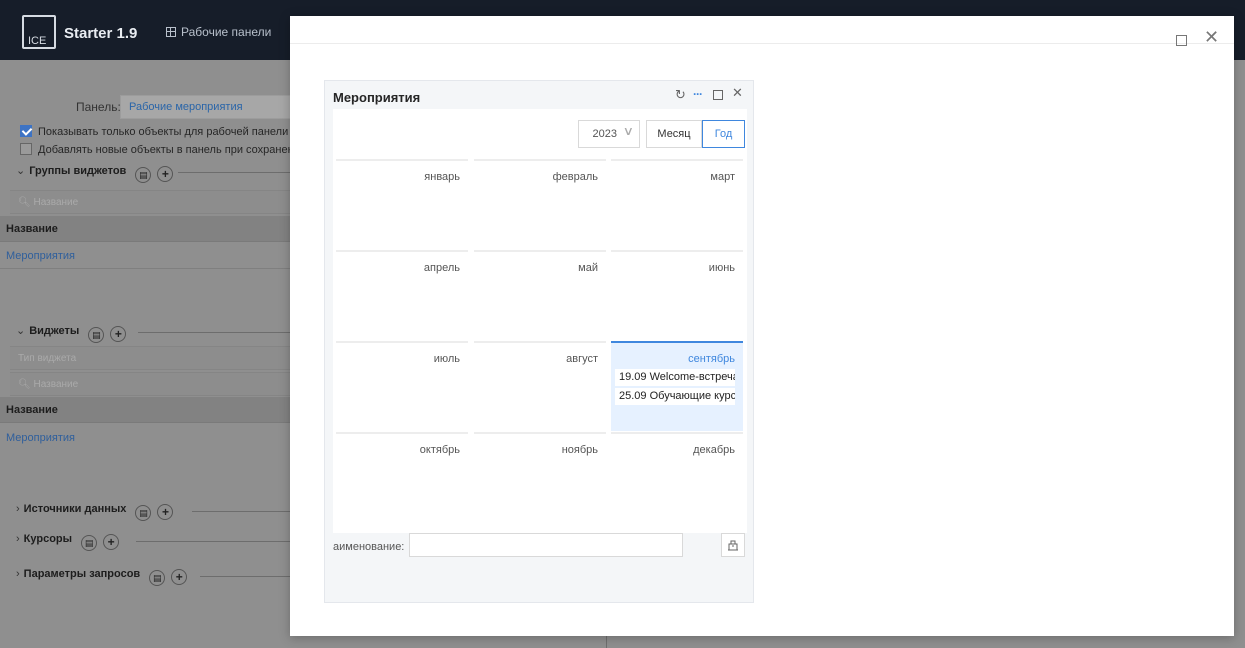 This screenshot has height=648, width=1245. I want to click on month-cell: октябрь, so click(402, 477).